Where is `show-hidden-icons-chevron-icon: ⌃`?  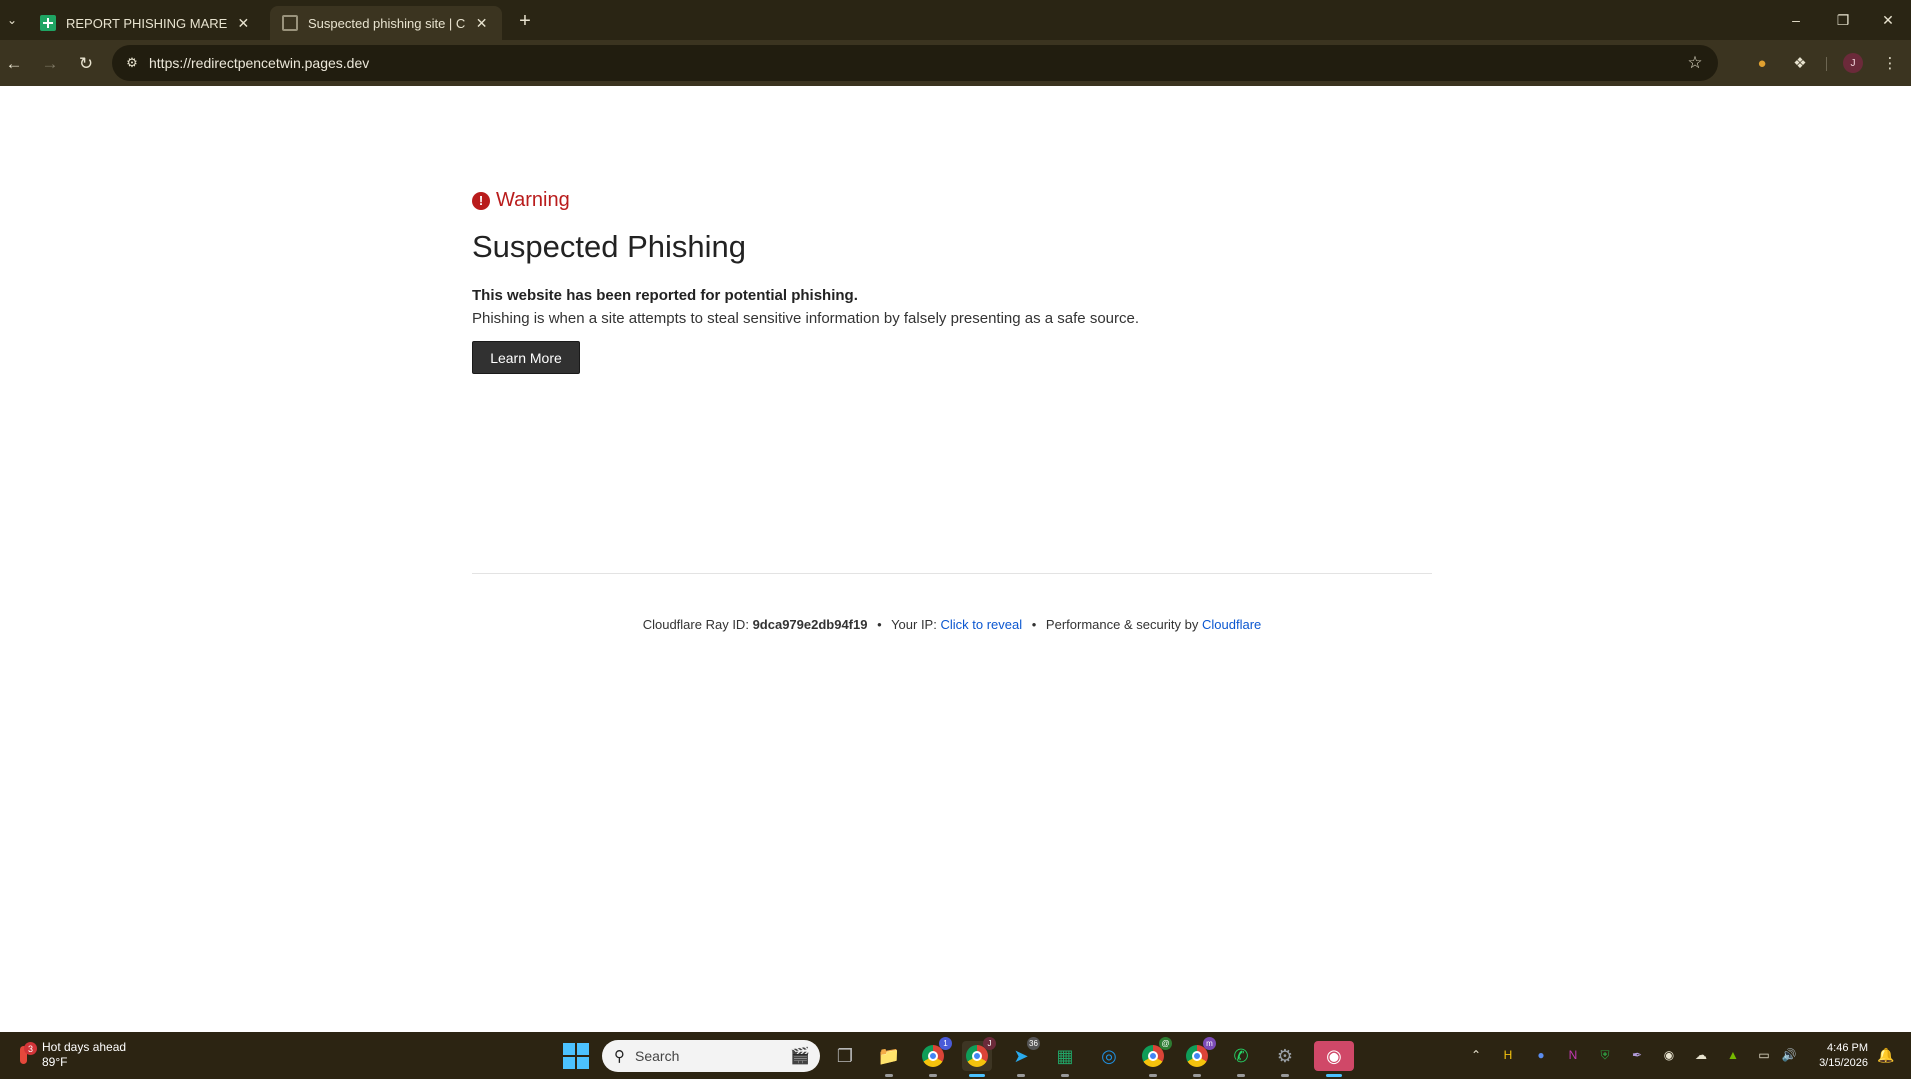 show-hidden-icons-chevron-icon: ⌃ is located at coordinates (1476, 1055).